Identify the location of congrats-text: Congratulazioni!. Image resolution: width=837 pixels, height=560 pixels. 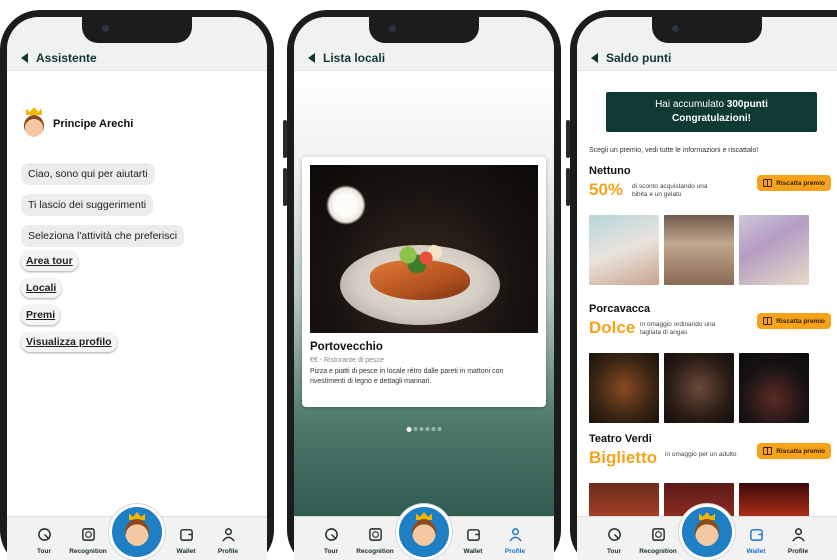
(711, 118).